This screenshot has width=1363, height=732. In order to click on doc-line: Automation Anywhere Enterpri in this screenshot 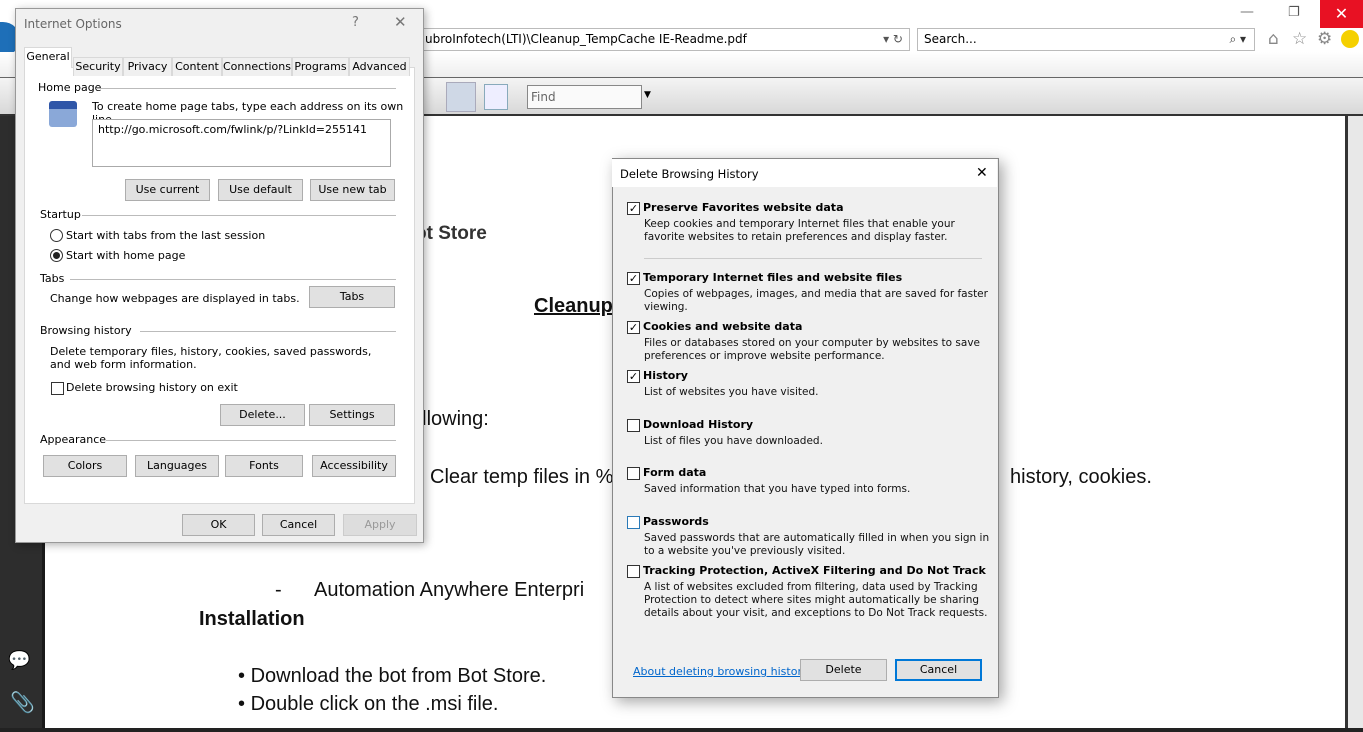, I will do `click(449, 590)`.